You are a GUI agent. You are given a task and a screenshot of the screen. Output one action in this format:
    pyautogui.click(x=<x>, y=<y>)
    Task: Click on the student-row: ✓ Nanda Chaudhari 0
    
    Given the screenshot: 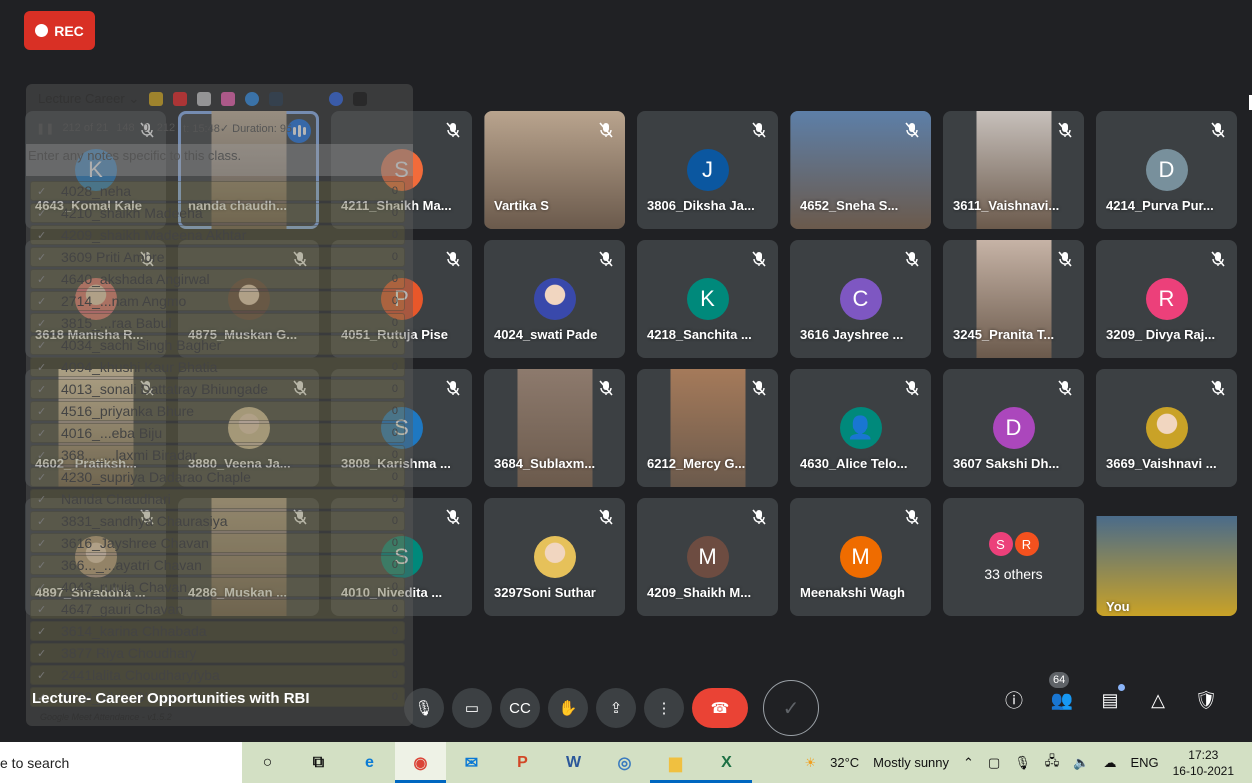 What is the action you would take?
    pyautogui.click(x=217, y=499)
    